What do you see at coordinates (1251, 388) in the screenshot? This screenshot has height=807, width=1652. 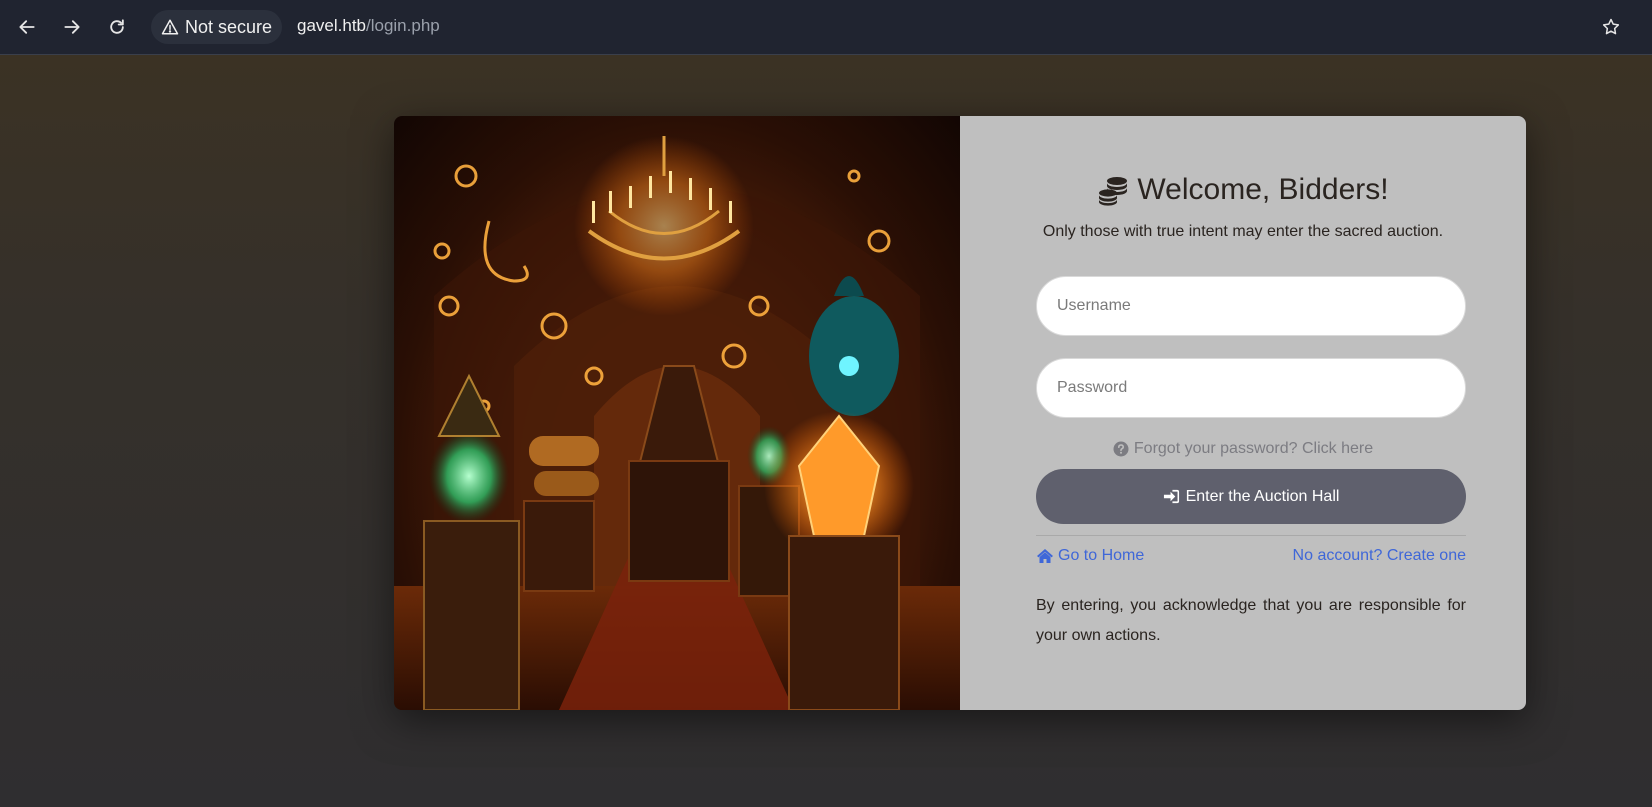 I see `password-input` at bounding box center [1251, 388].